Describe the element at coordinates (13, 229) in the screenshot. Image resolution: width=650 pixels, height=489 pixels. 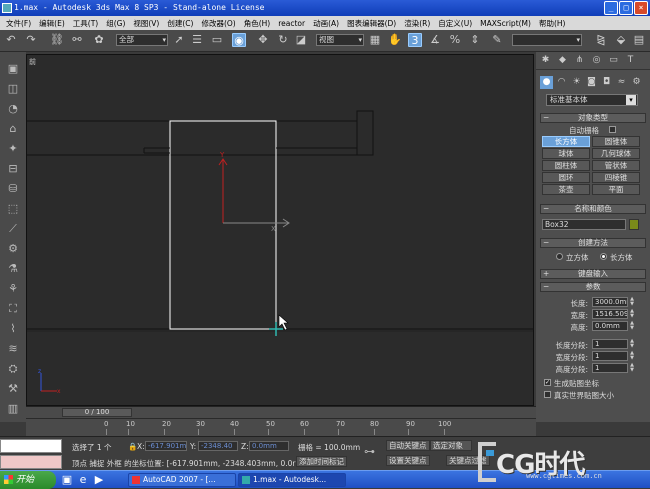
I see `tab-particles-icon: ⟋` at that location.